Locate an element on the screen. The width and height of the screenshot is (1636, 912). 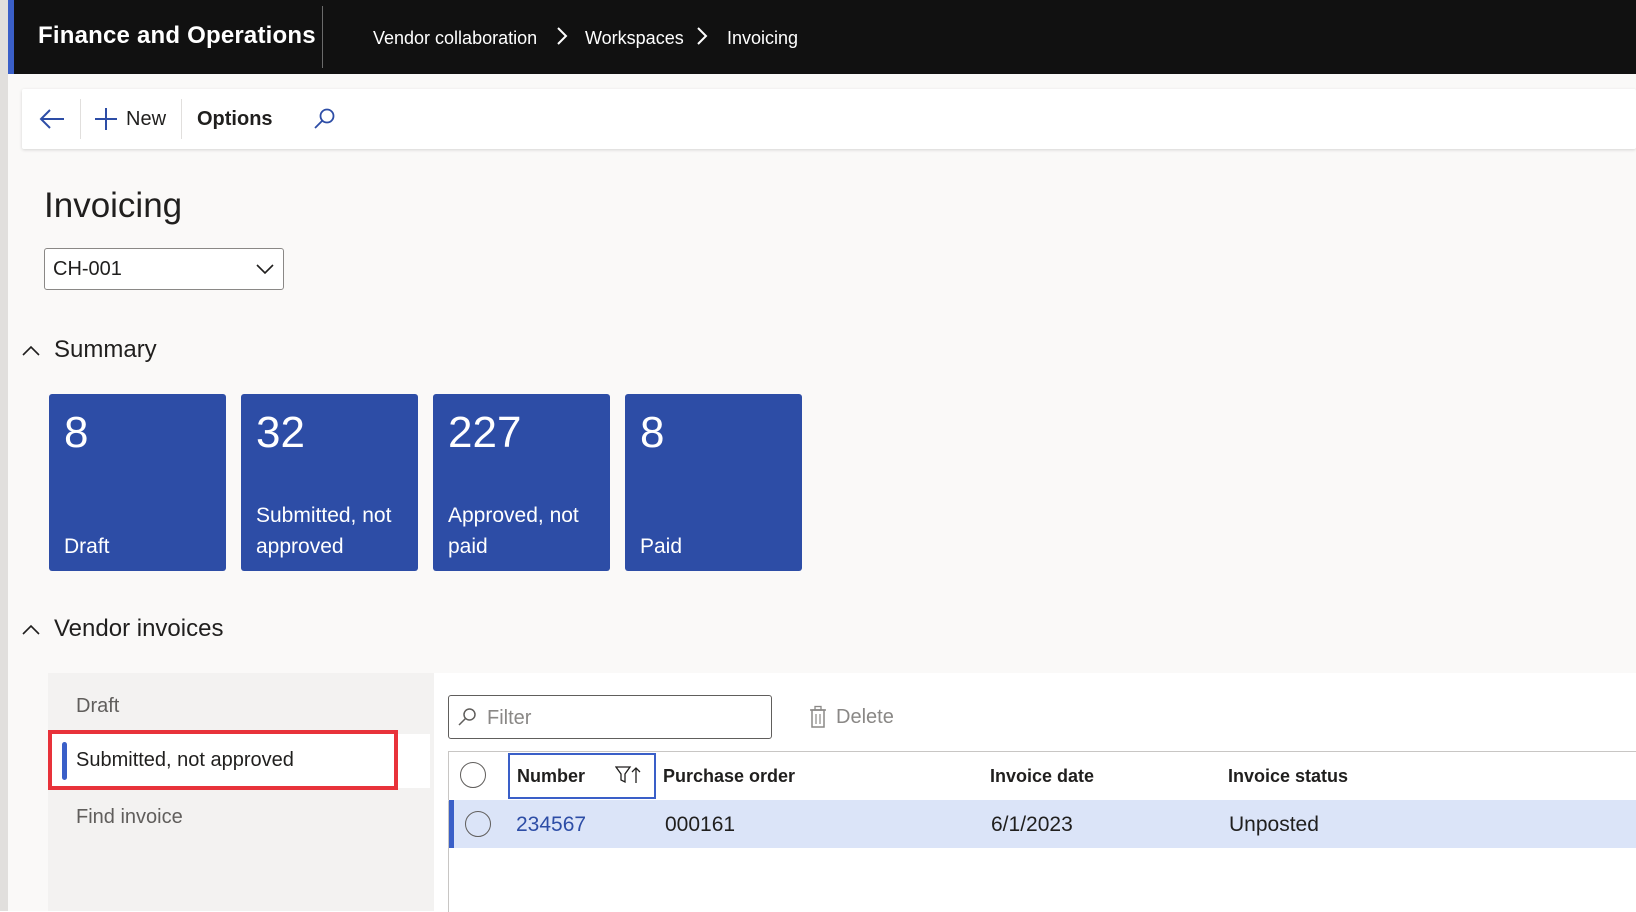
options-button-label: Options is located at coordinates (235, 118).